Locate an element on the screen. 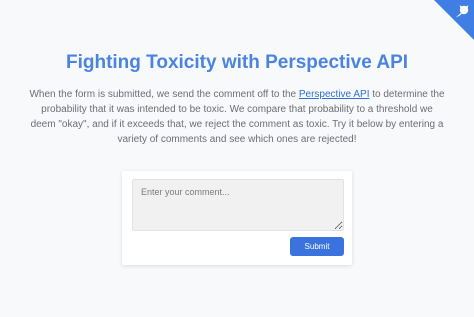  github-octocat-icon is located at coordinates (454, 20).